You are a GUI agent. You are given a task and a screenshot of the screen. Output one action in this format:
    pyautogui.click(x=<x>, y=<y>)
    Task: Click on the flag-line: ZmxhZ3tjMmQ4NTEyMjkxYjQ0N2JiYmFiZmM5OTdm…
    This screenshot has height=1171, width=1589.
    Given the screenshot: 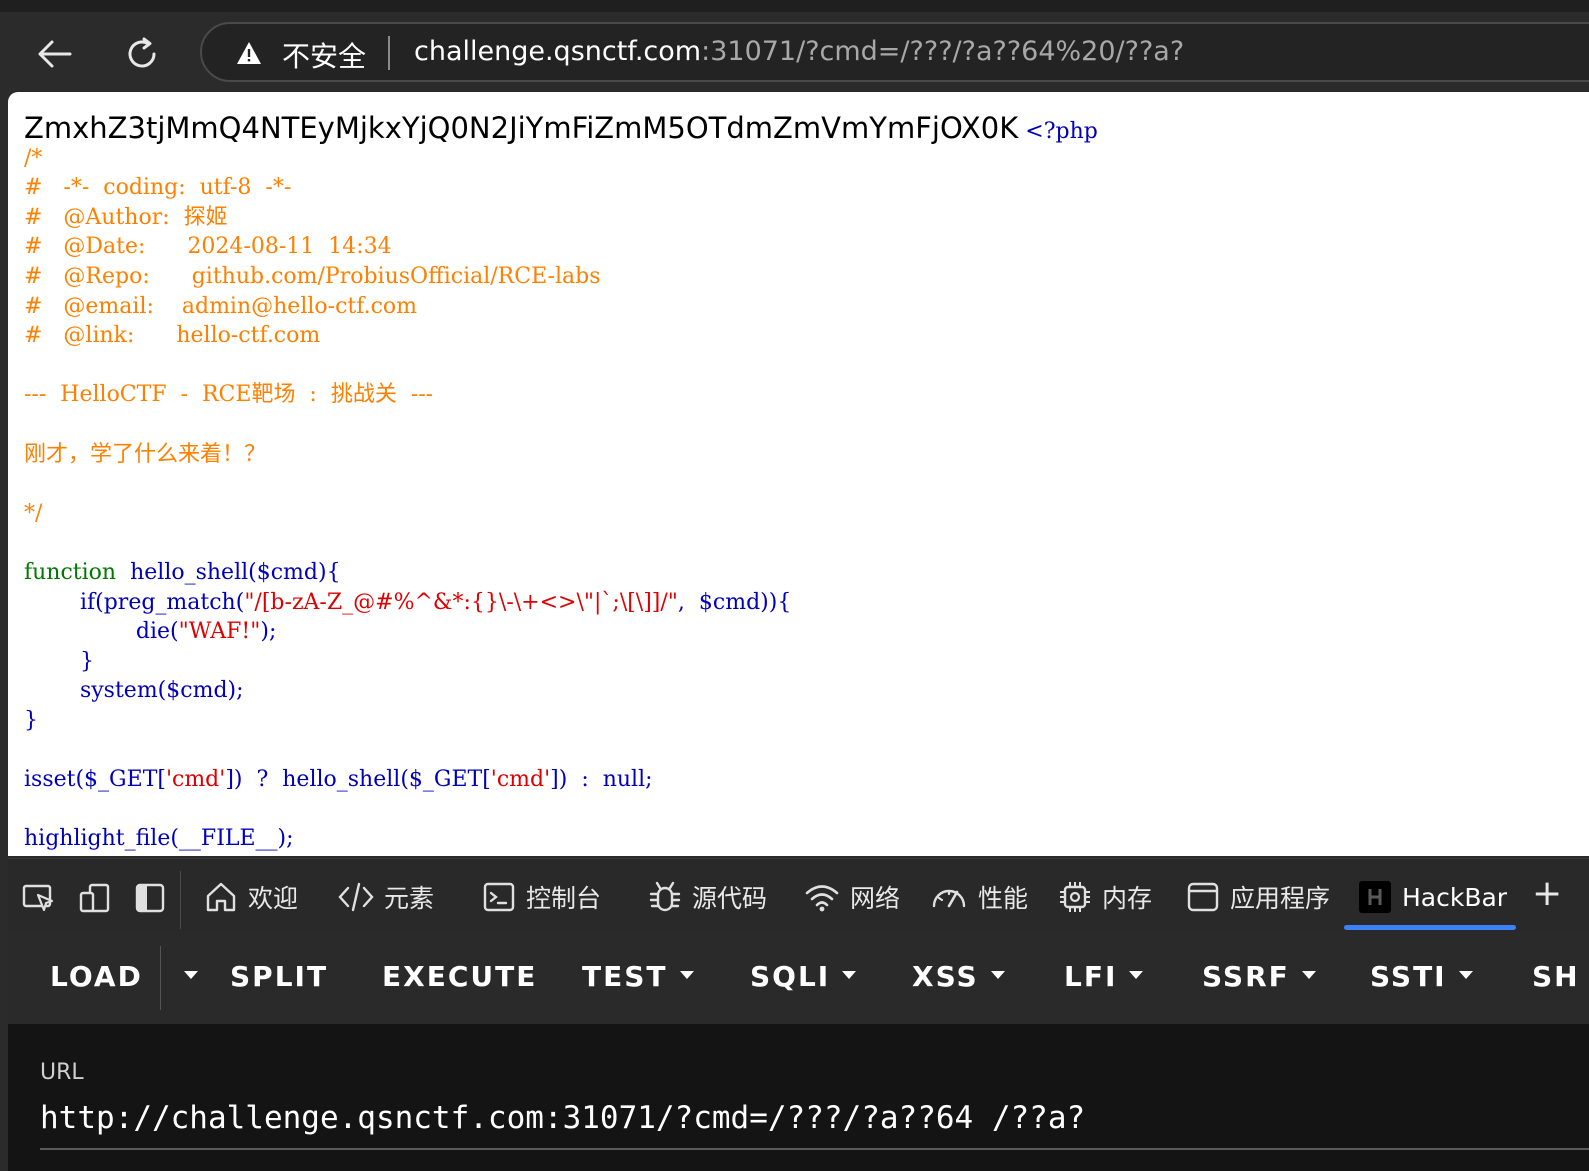 What is the action you would take?
    pyautogui.click(x=804, y=128)
    